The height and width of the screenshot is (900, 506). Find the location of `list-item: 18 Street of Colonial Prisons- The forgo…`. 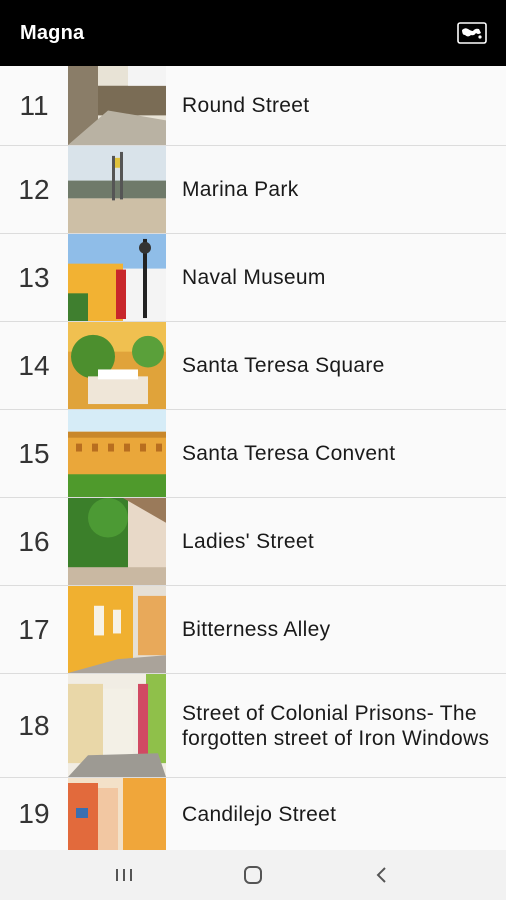

list-item: 18 Street of Colonial Prisons- The forgo… is located at coordinates (253, 726).